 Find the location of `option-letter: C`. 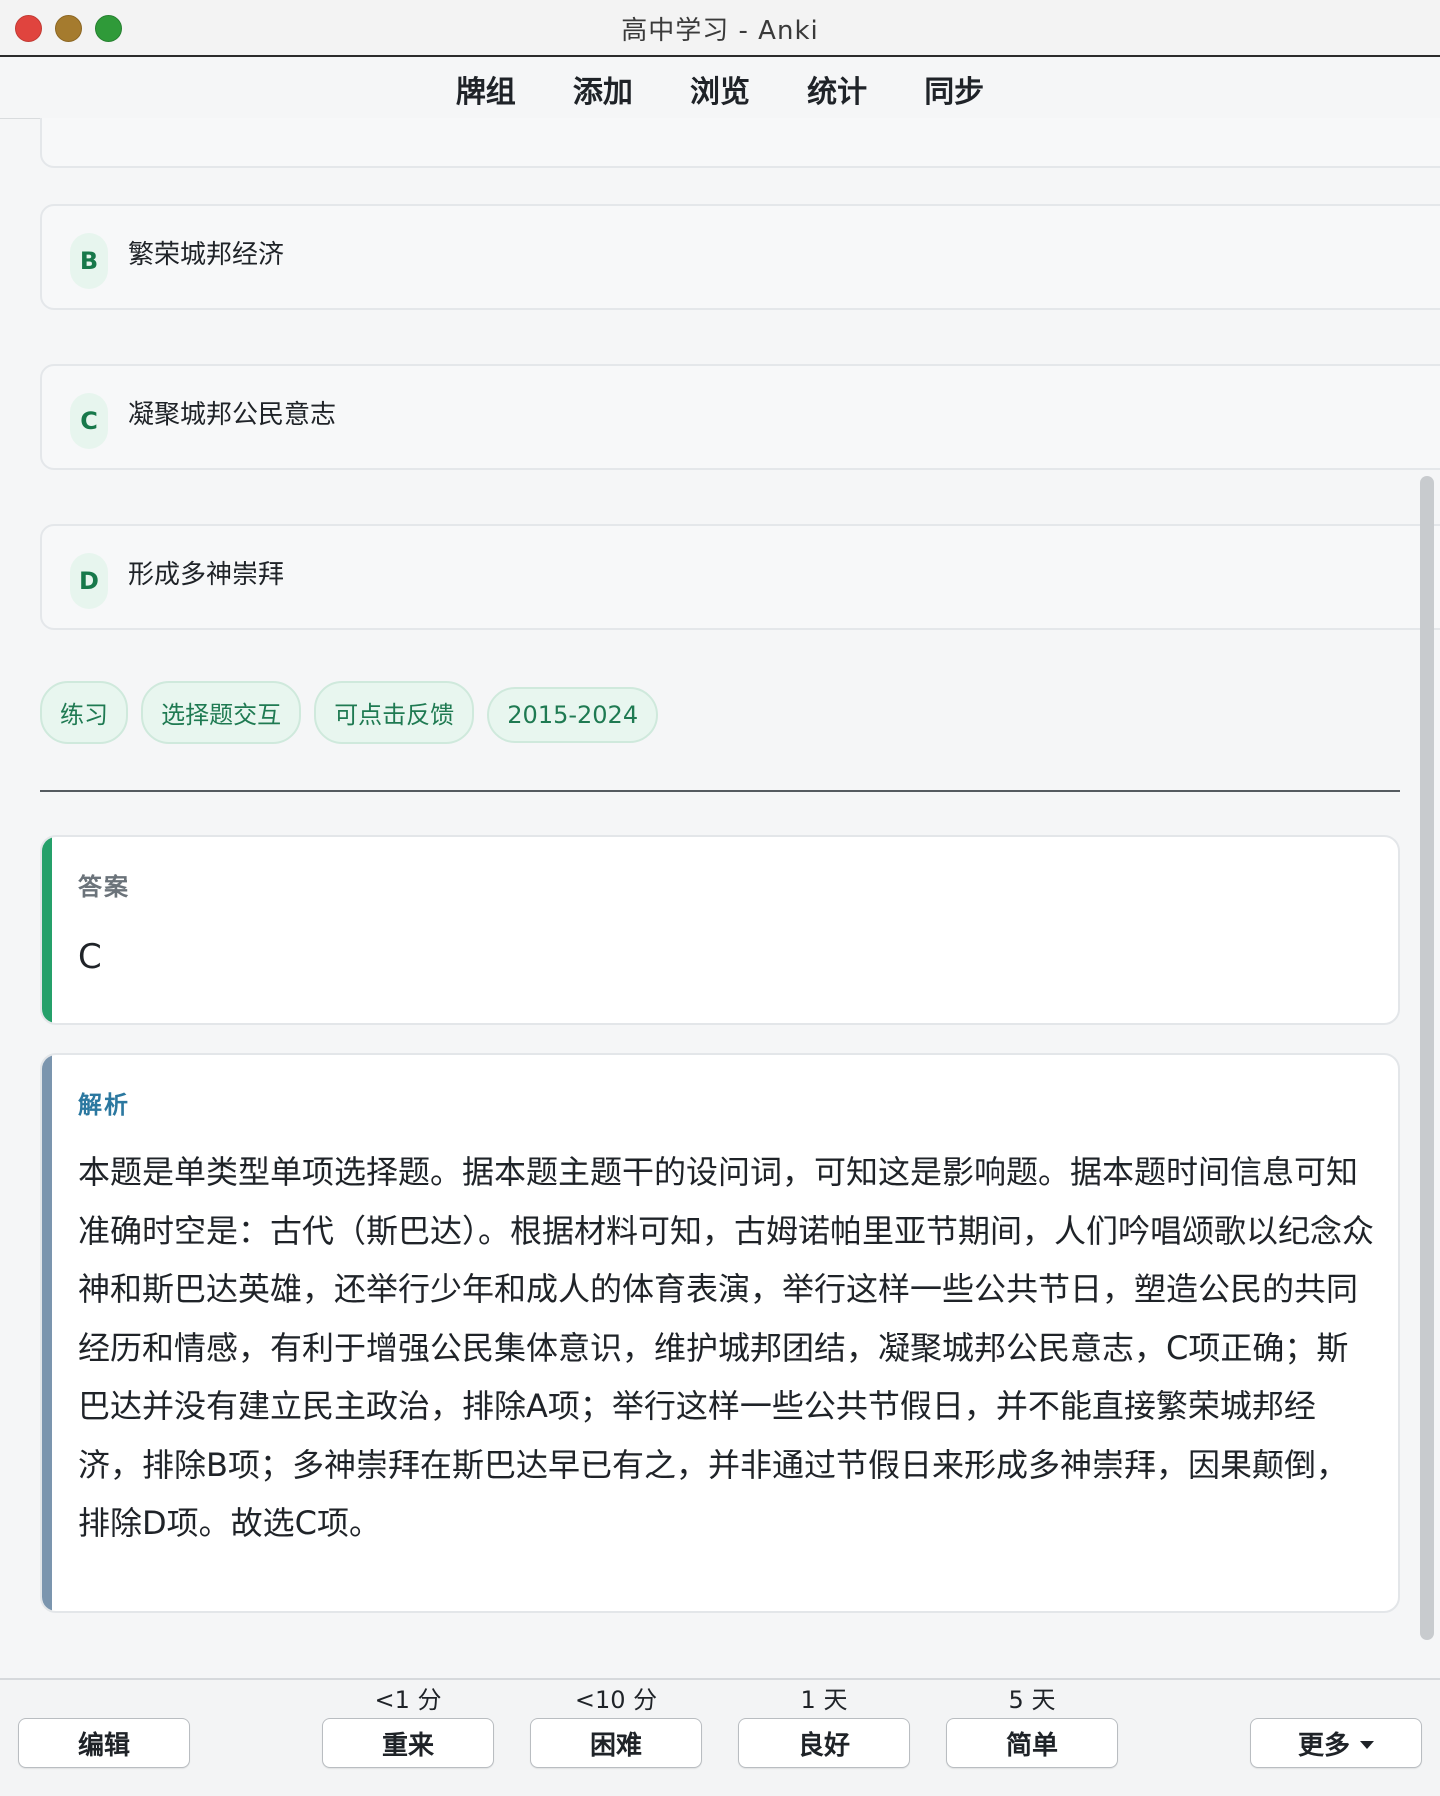

option-letter: C is located at coordinates (89, 421).